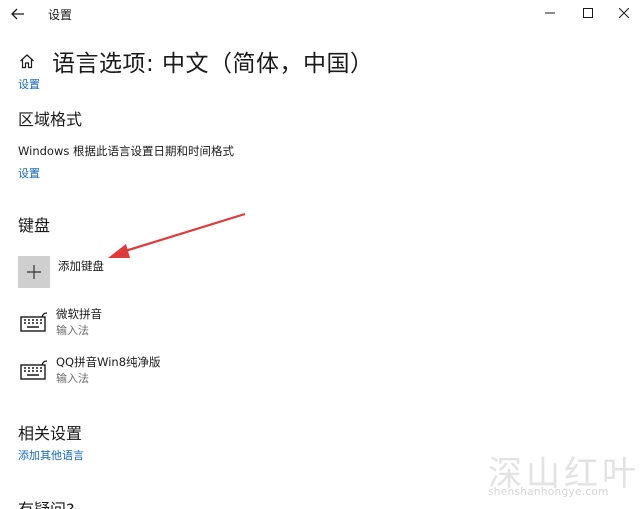 Image resolution: width=640 pixels, height=509 pixels. What do you see at coordinates (548, 492) in the screenshot?
I see `watermark-url: shenshanhongye.com` at bounding box center [548, 492].